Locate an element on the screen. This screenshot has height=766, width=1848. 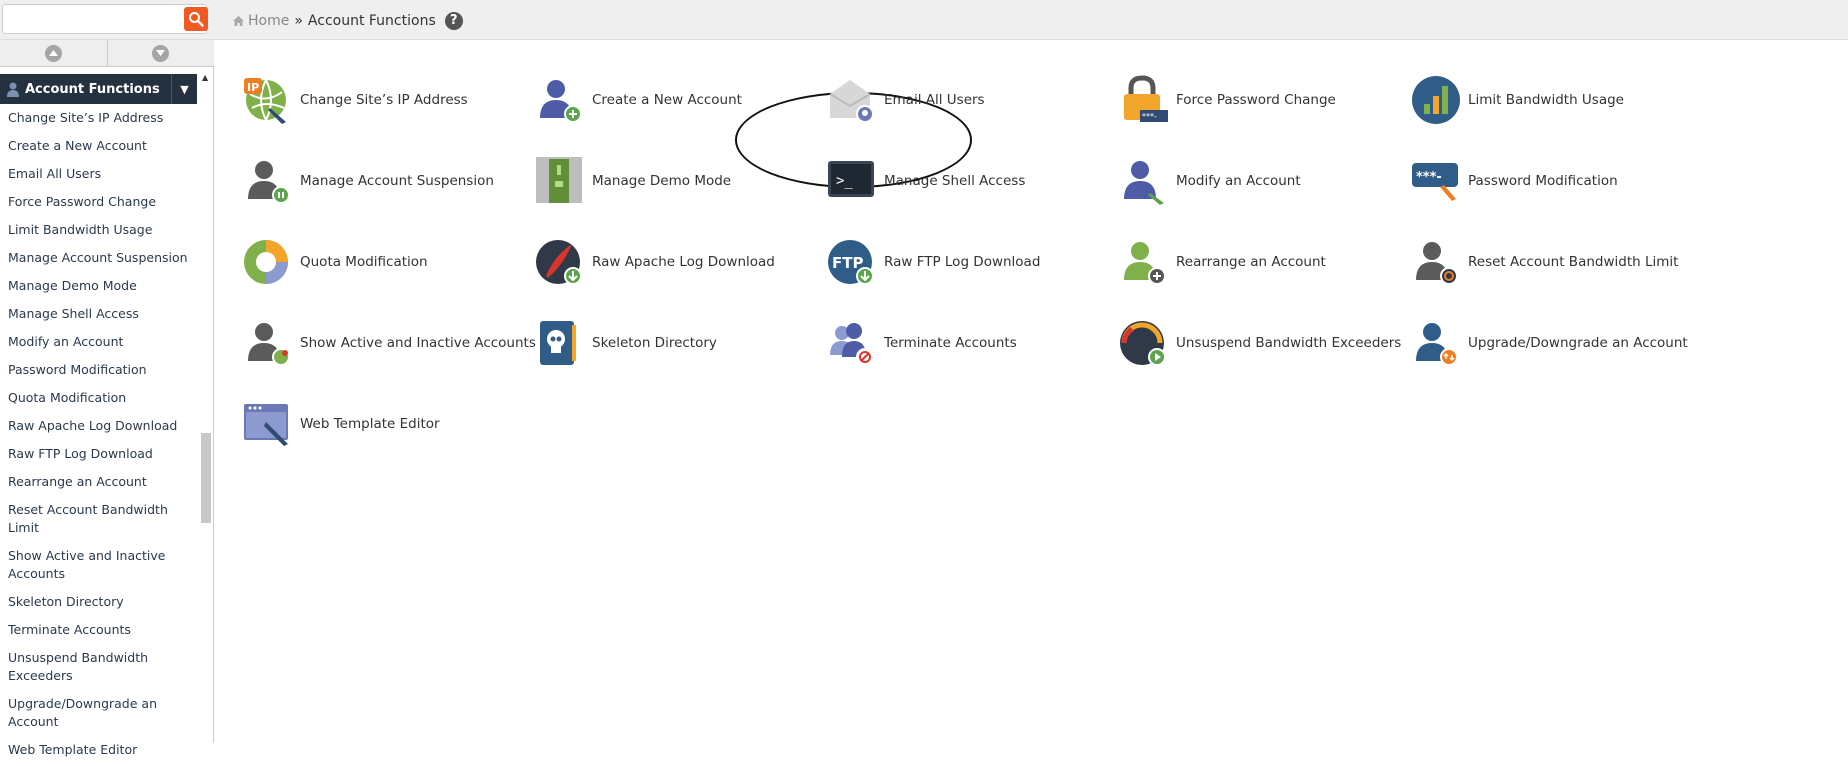
function-tile: ***- Force Password Change is located at coordinates (1227, 100).